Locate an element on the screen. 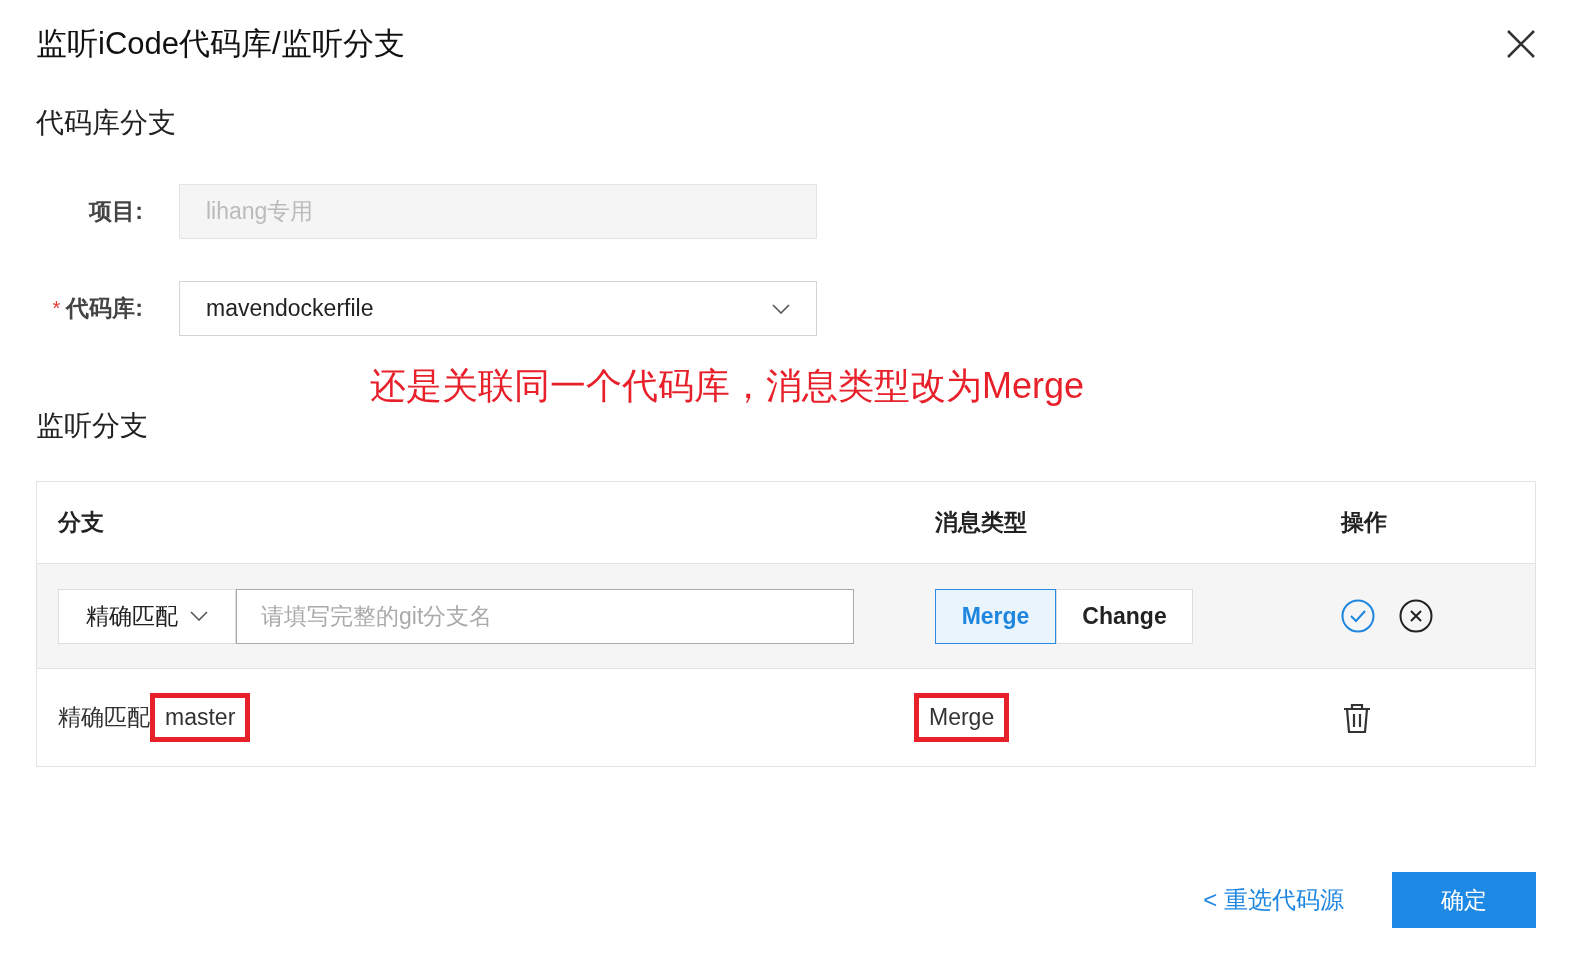  close-icon is located at coordinates (1521, 44).